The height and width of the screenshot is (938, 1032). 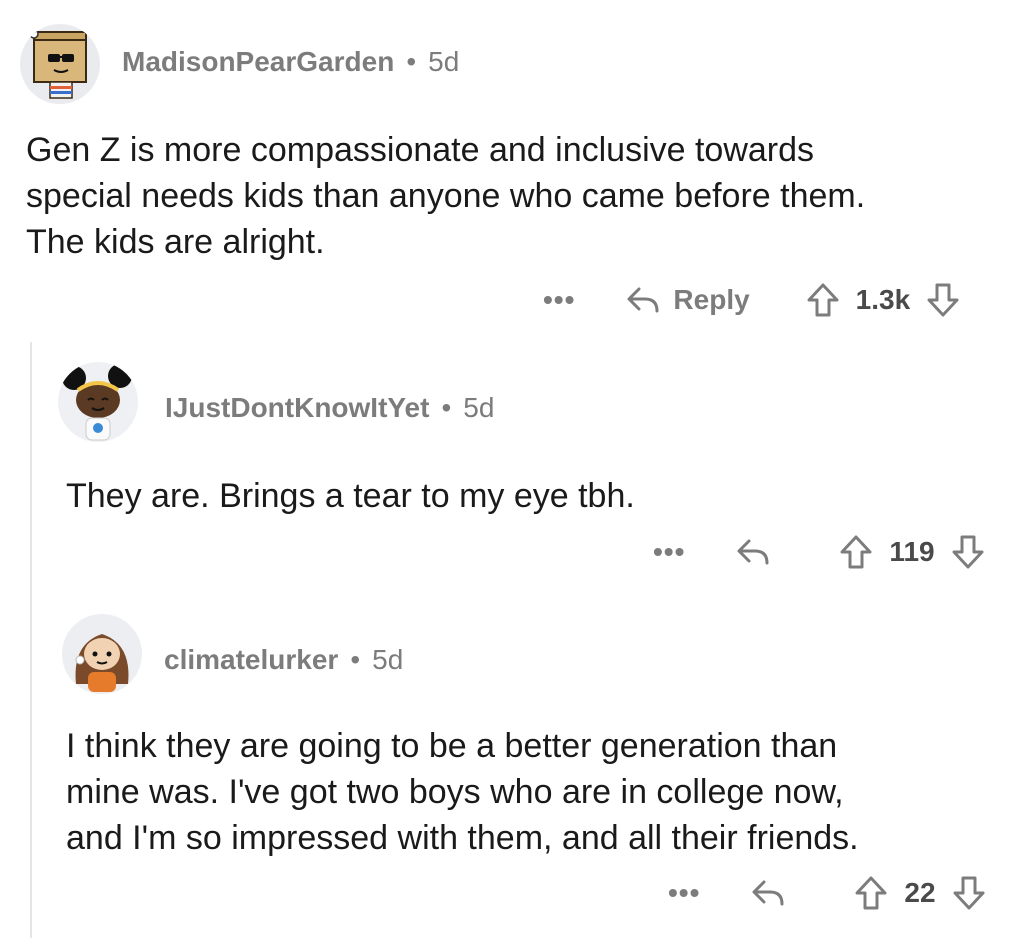 I want to click on username: IJustDontKnowItYet, so click(x=297, y=408).